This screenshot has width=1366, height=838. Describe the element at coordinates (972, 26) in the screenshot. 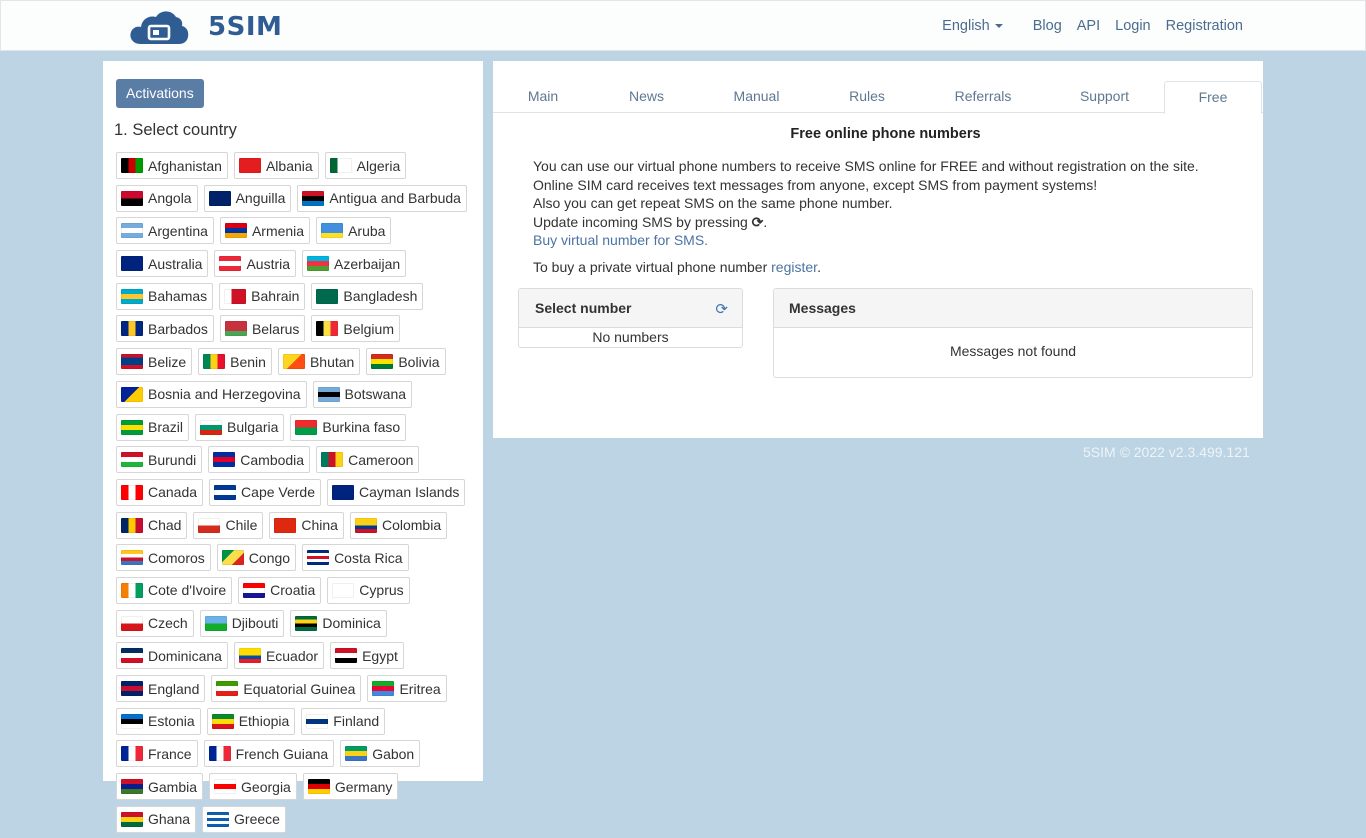

I see `language-dropdown: English` at that location.